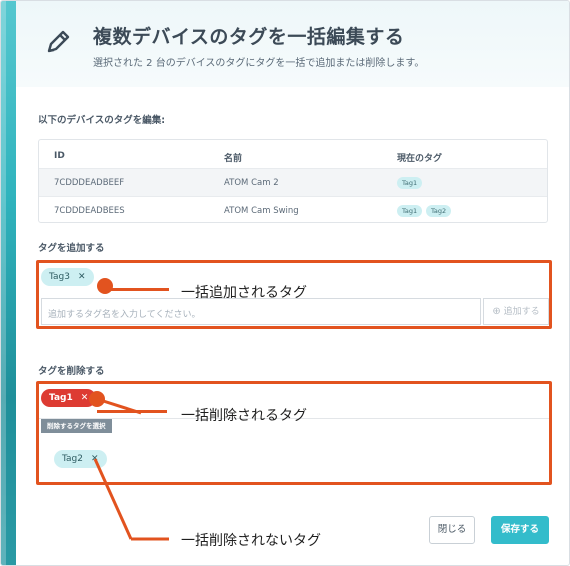 This screenshot has height=566, width=570. What do you see at coordinates (76, 426) in the screenshot?
I see `select-tags-header: 削除するタグを選択` at bounding box center [76, 426].